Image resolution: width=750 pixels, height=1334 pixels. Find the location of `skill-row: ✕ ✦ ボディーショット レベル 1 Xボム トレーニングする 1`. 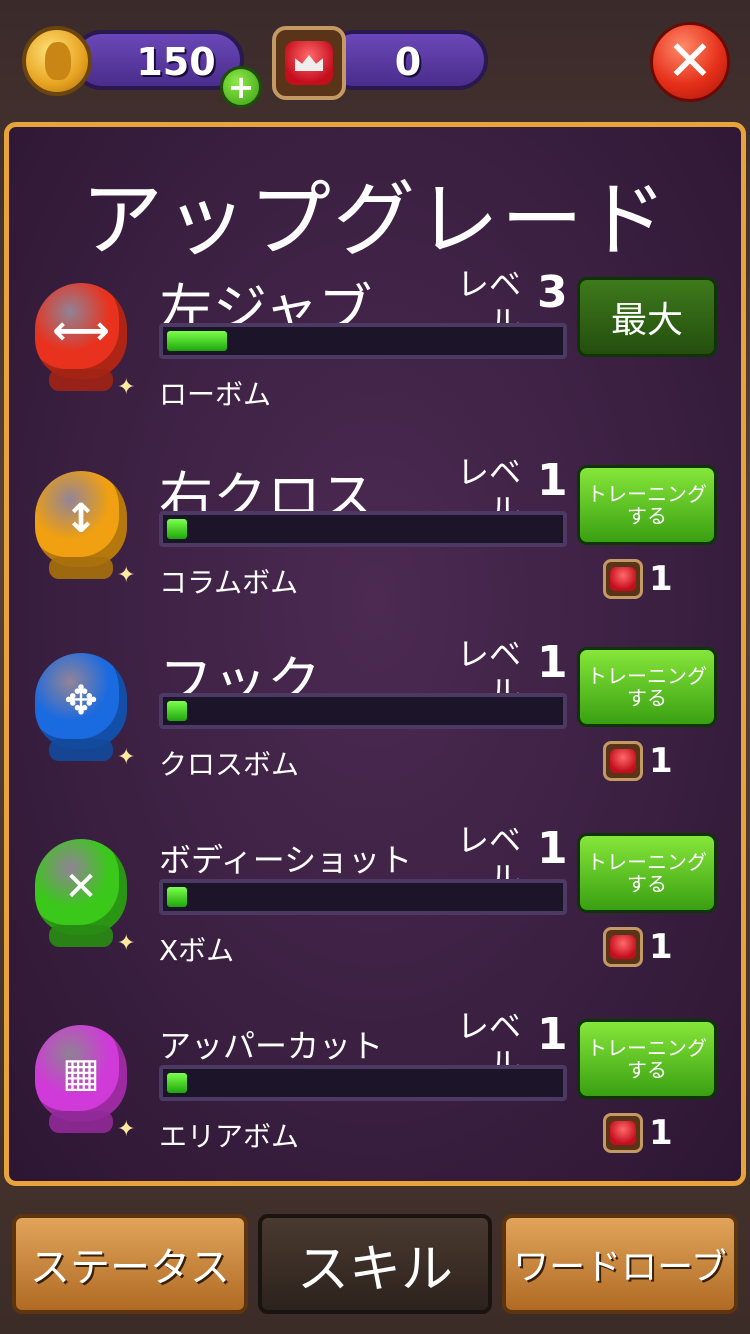

skill-row: ✕ ✦ ボディーショット レベル 1 Xボム トレーニングする 1 is located at coordinates (375, 903).